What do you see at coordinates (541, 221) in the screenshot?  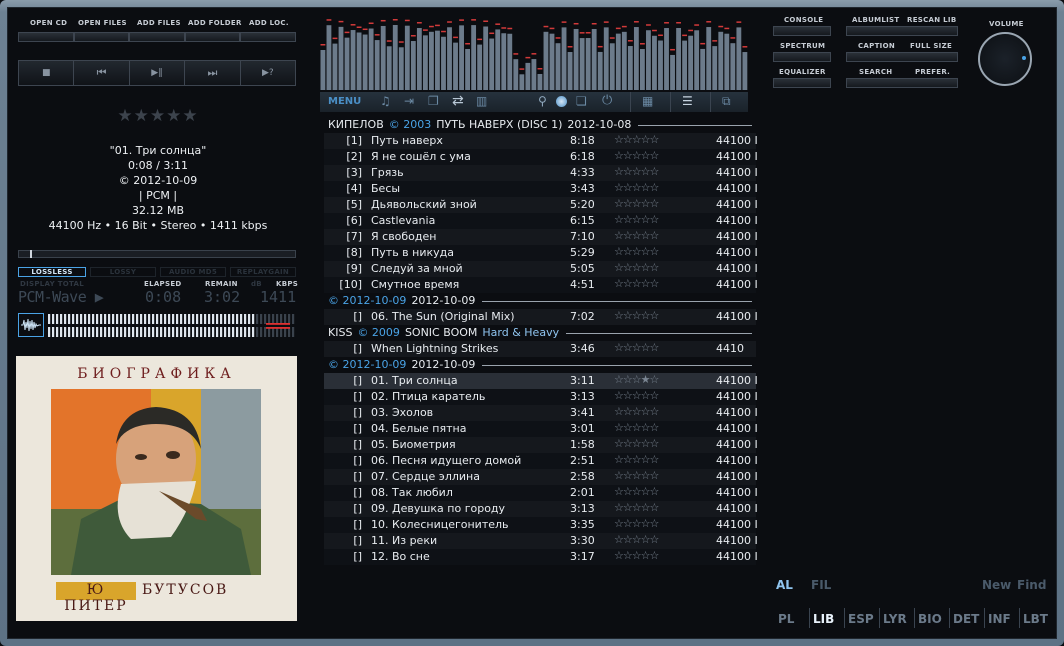 I see `playlist-row: [6] Castlevania 6:15 ☆☆☆☆☆ 44100 I` at bounding box center [541, 221].